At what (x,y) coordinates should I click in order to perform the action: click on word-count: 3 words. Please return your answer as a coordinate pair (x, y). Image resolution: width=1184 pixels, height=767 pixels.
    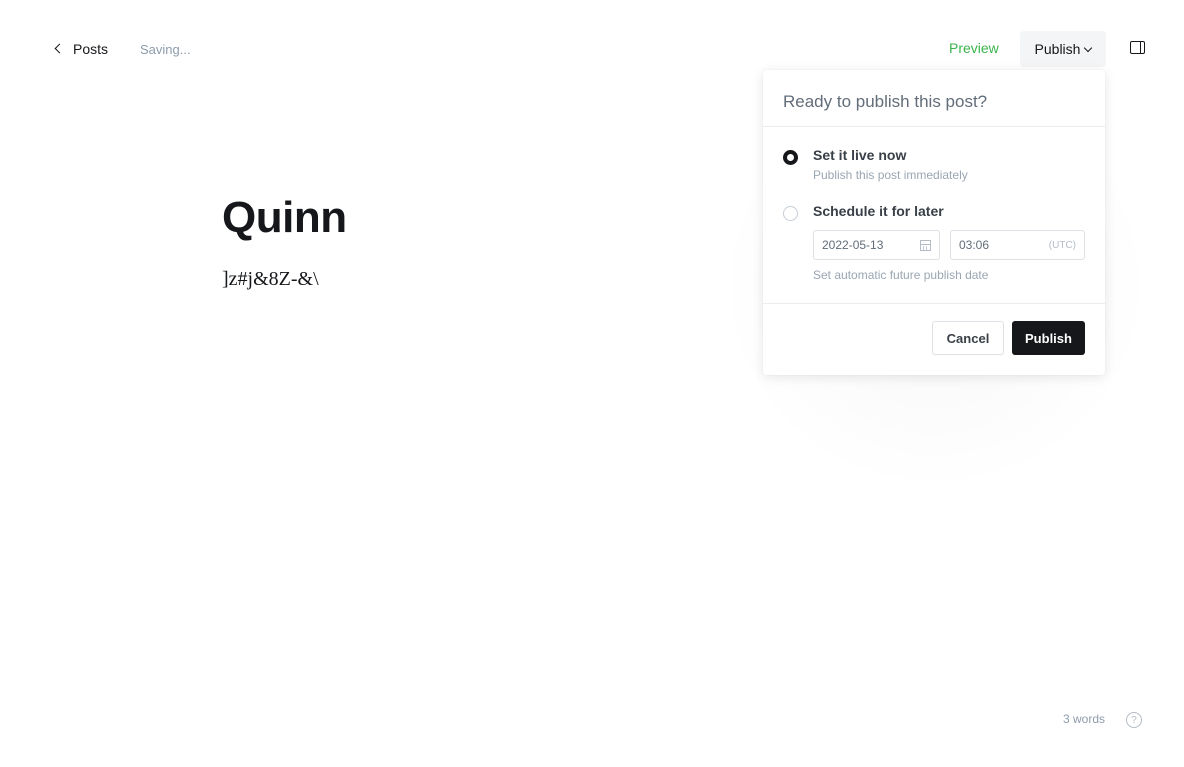
    Looking at the image, I should click on (1084, 719).